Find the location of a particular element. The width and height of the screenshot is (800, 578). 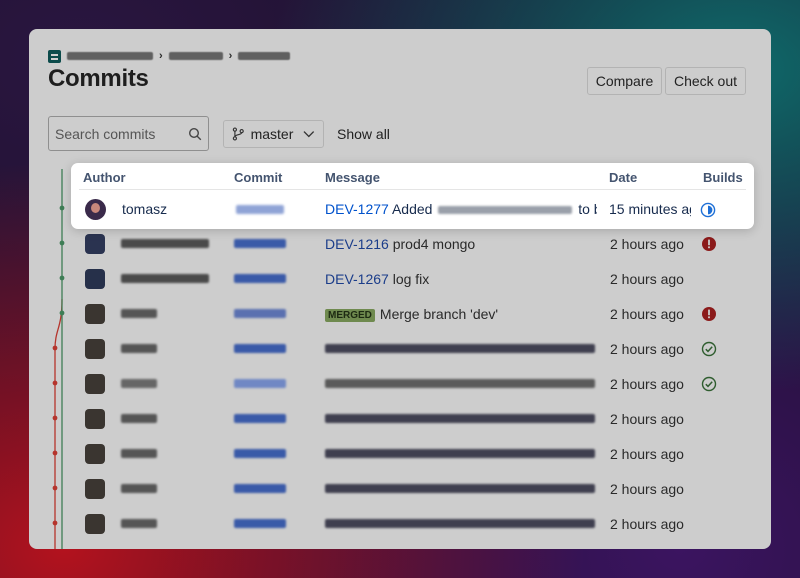

commit-message: DEV-1216 prod4 mongo is located at coordinates (460, 244).